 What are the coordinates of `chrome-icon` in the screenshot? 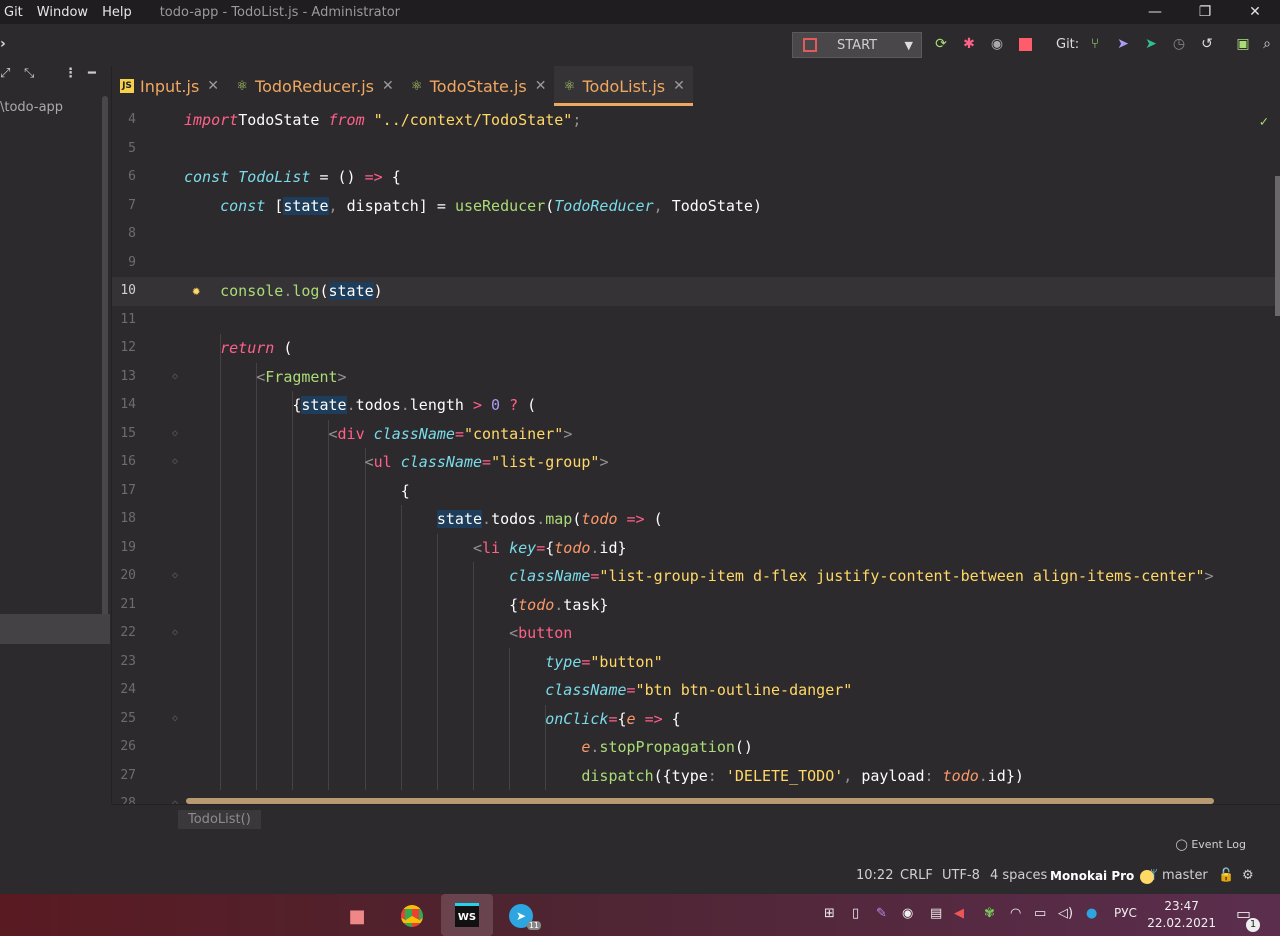 It's located at (412, 916).